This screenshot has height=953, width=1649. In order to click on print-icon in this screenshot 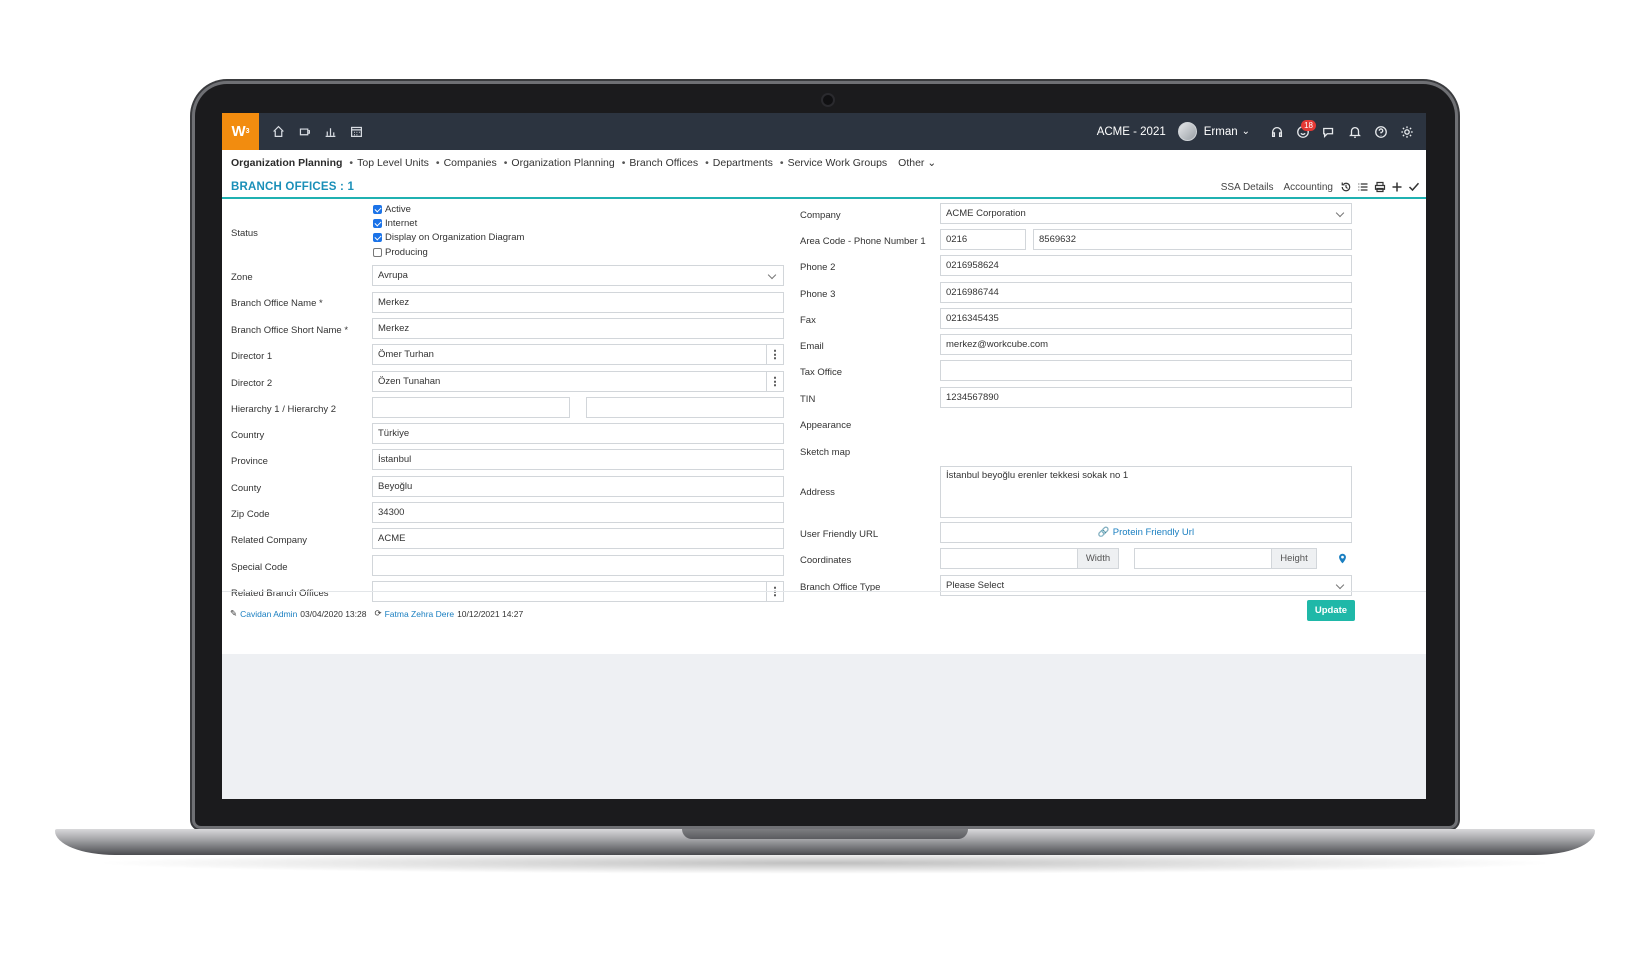, I will do `click(1379, 187)`.